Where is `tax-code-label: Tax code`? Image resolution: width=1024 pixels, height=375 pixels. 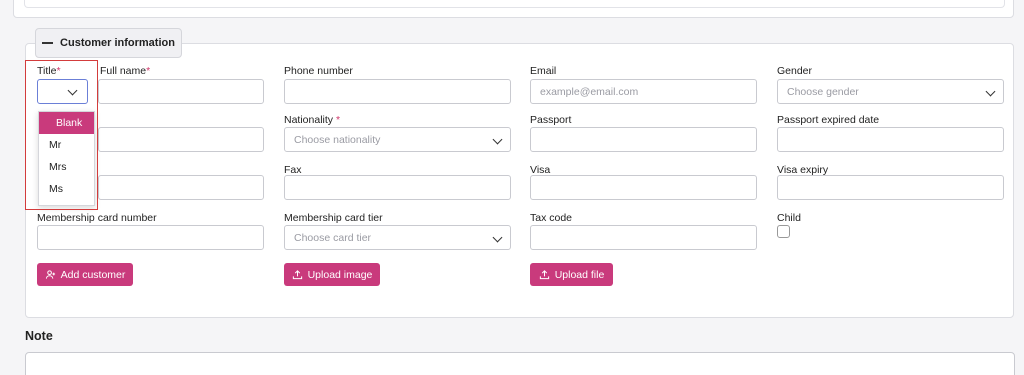
tax-code-label: Tax code is located at coordinates (551, 218).